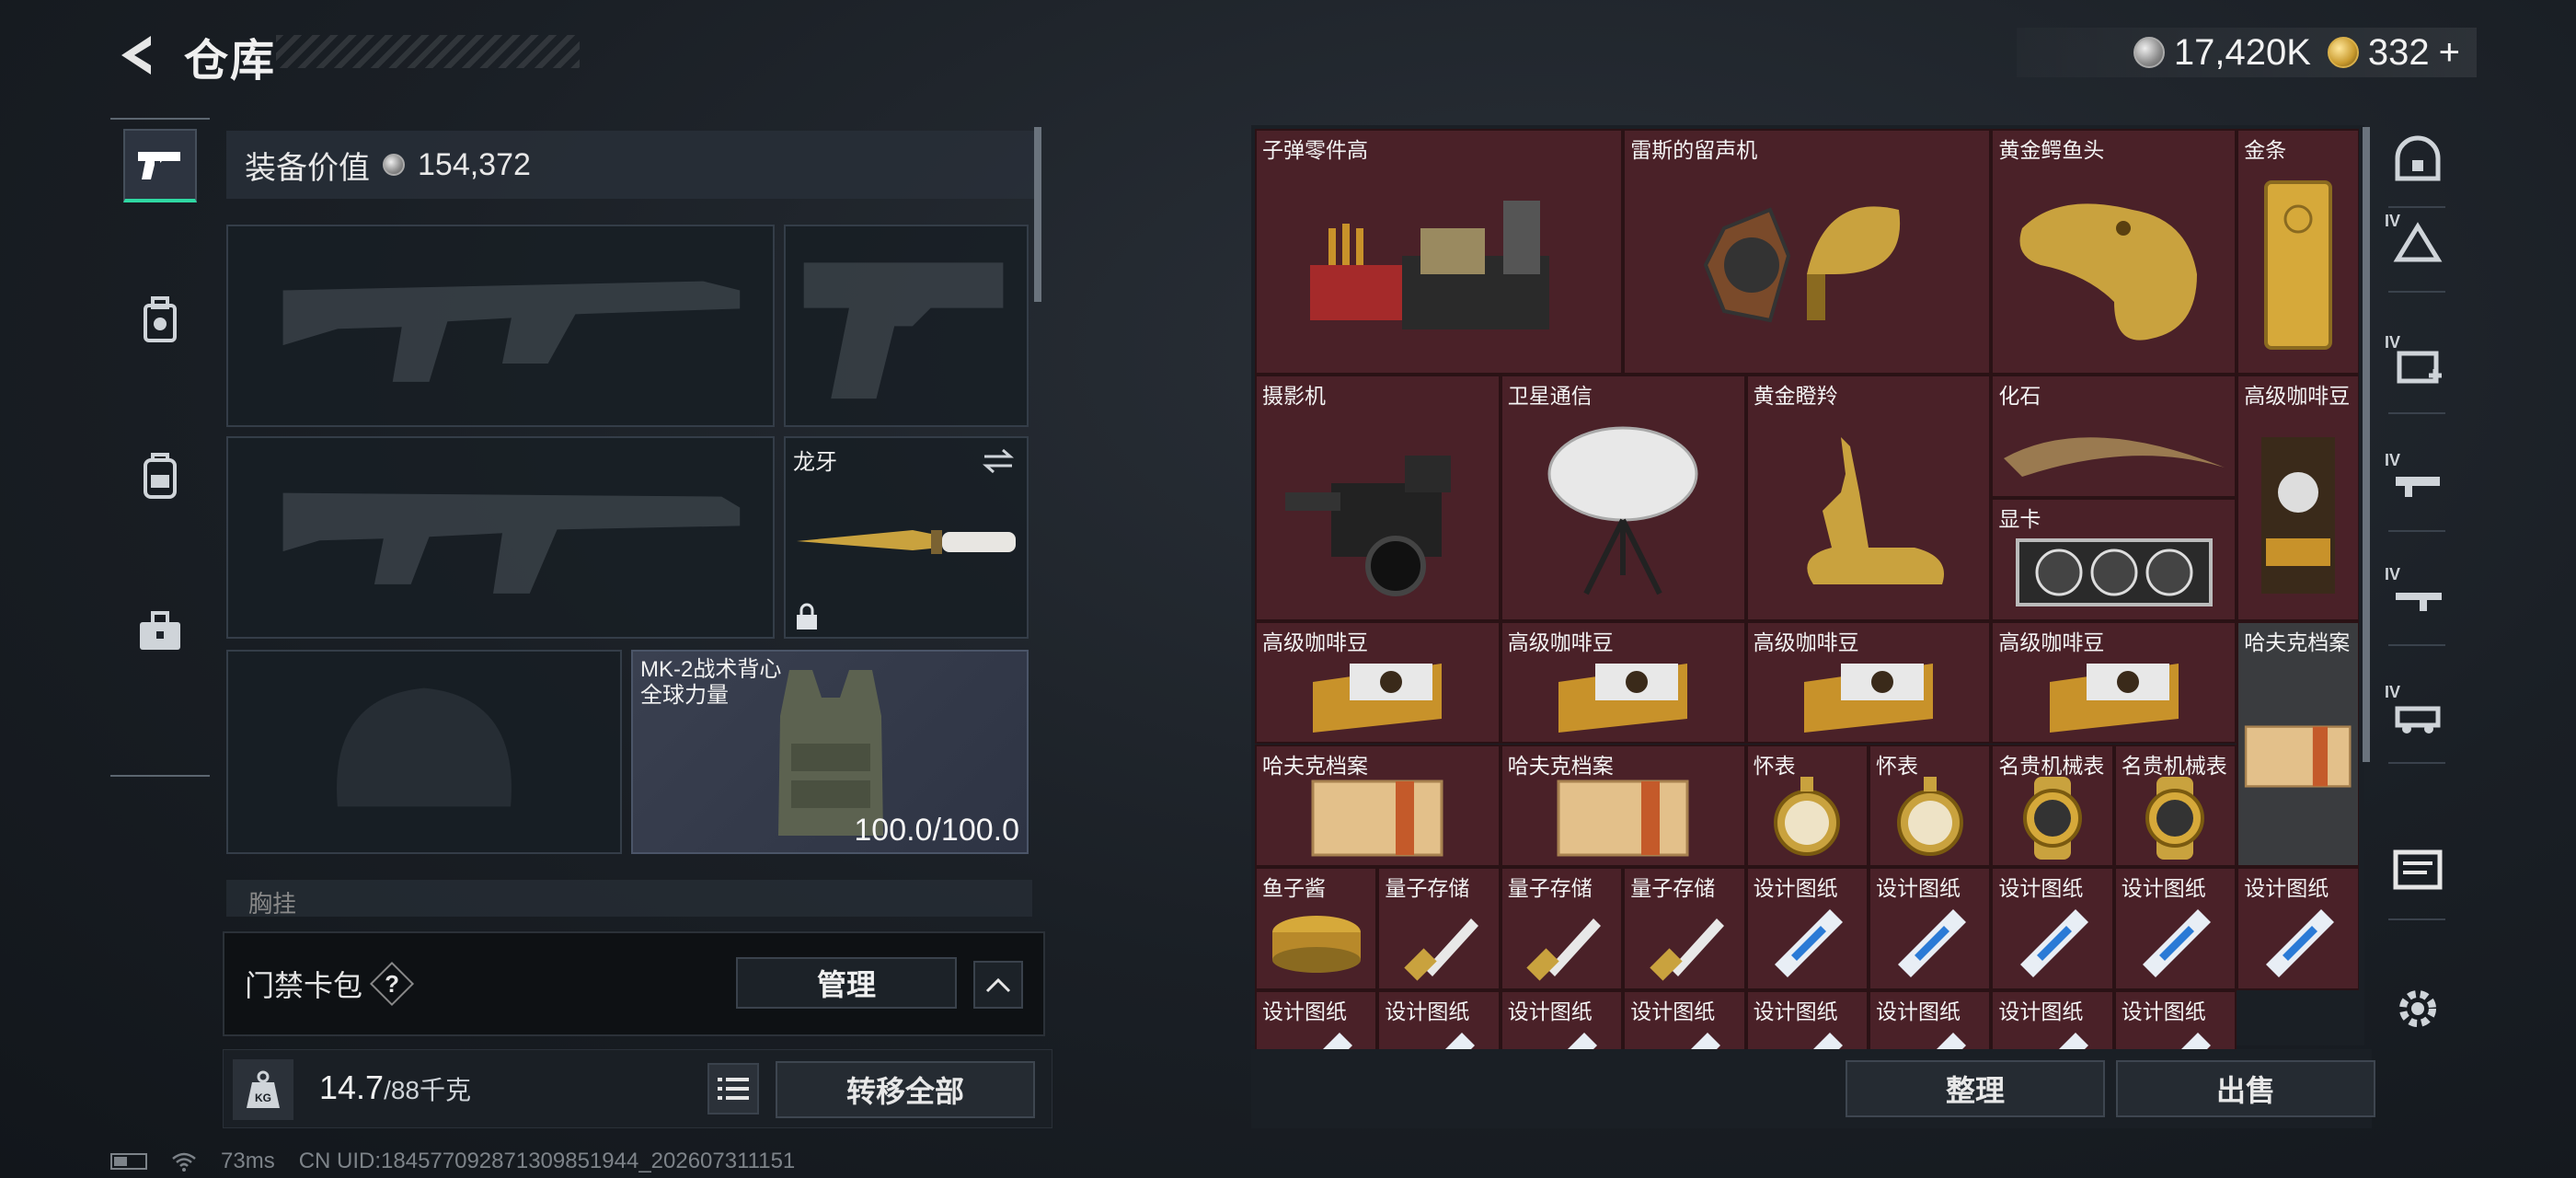 The image size is (2576, 1178). I want to click on storage-item: 鱼子酱, so click(1316, 928).